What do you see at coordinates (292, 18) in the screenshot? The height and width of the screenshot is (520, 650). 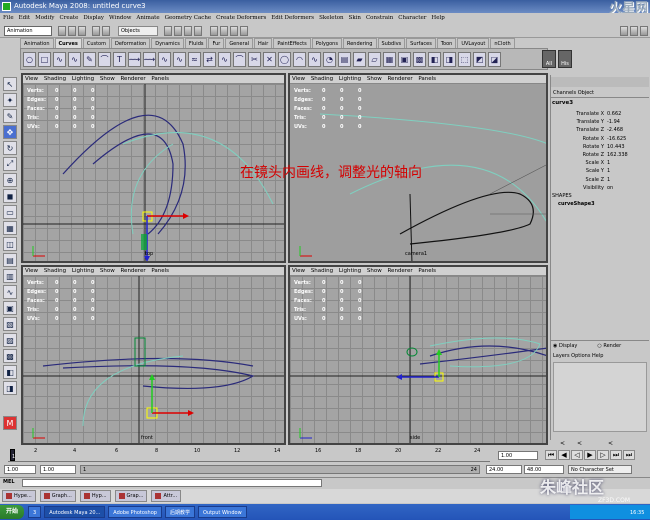 I see `menu-edit-deformers: Edit Deformers` at bounding box center [292, 18].